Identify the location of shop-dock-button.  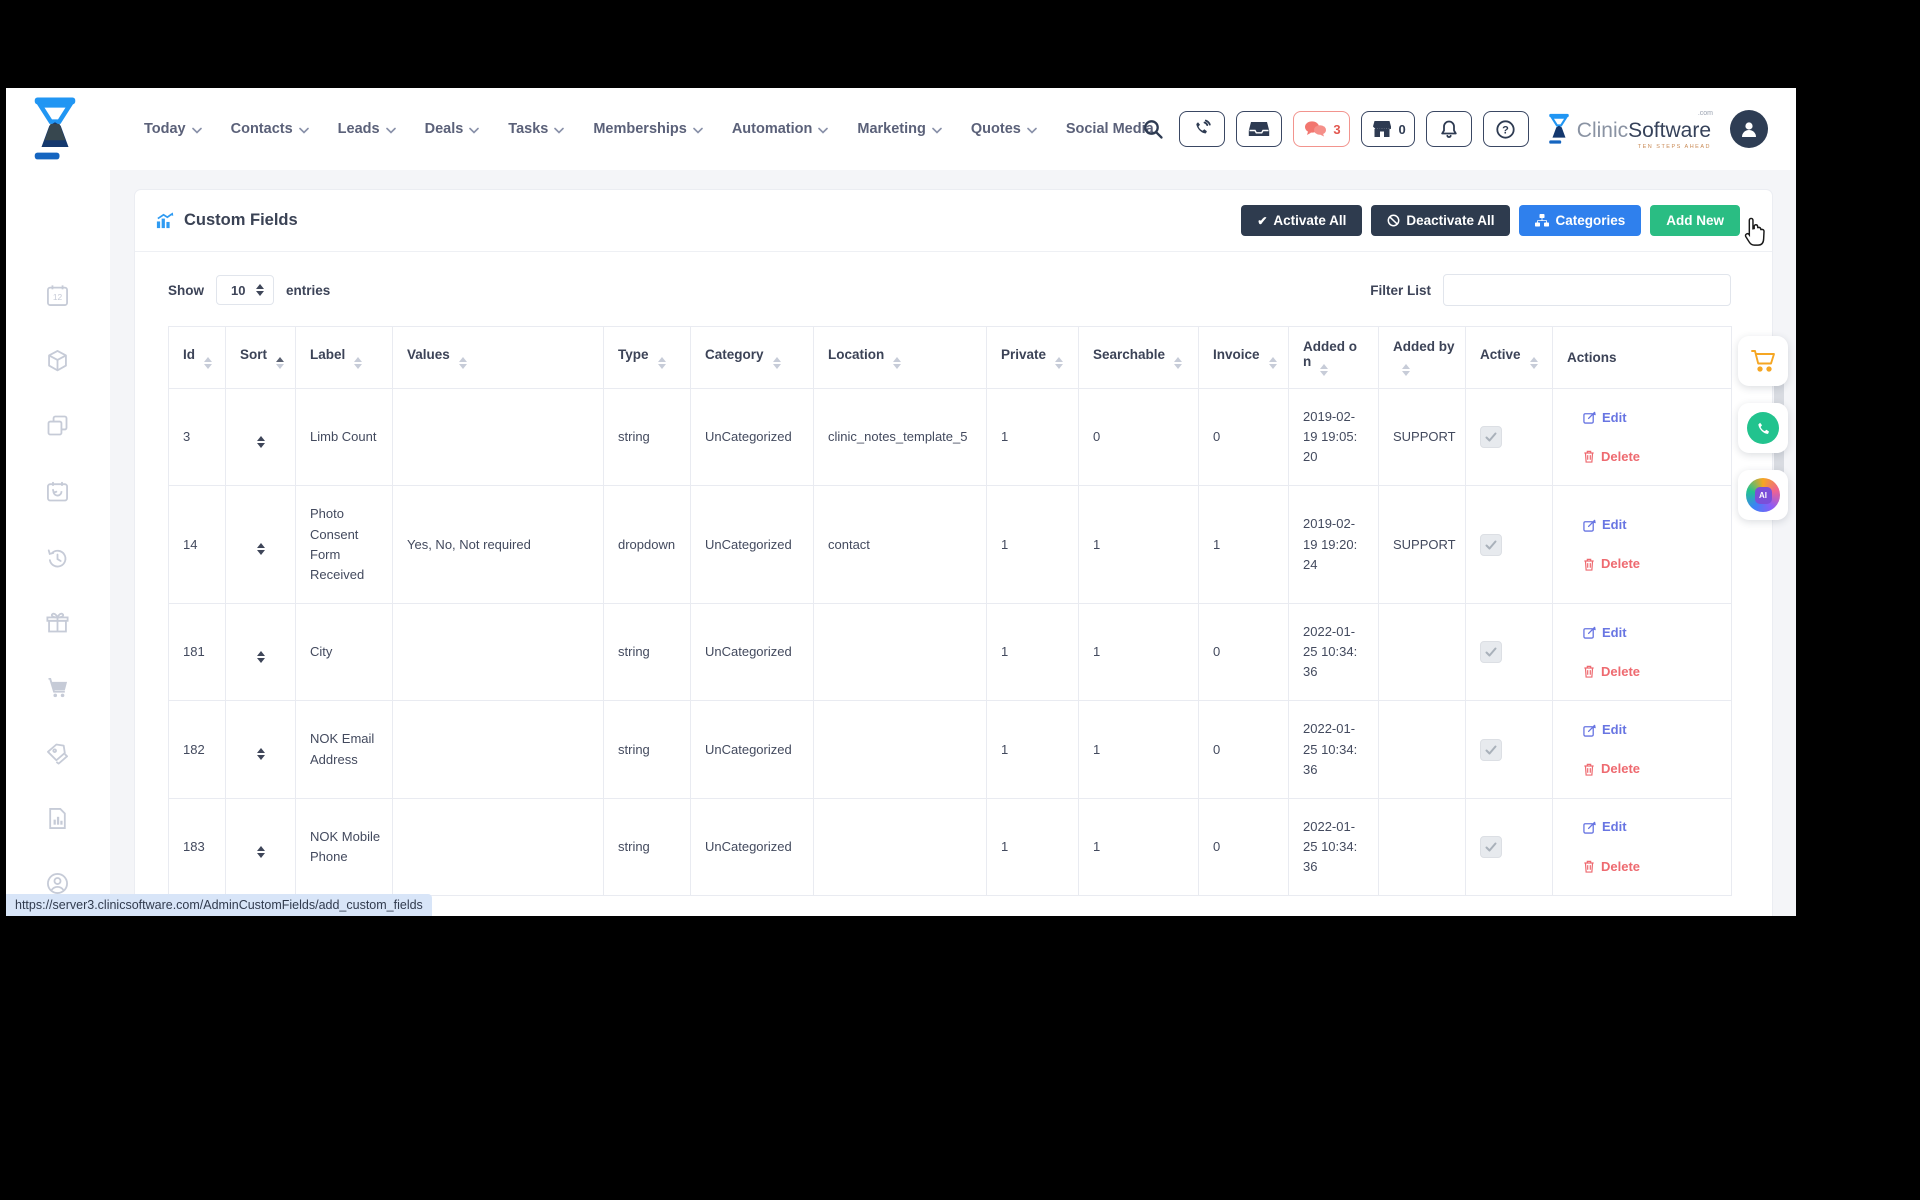
(1763, 361).